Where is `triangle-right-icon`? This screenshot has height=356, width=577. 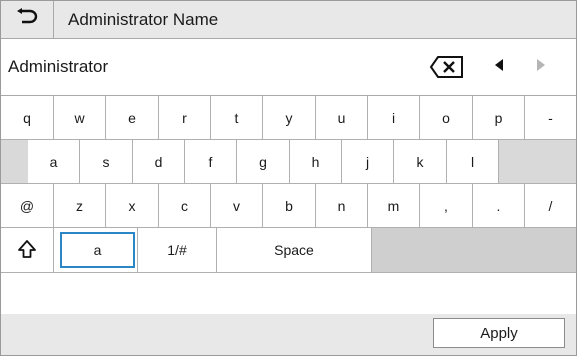 triangle-right-icon is located at coordinates (541, 67).